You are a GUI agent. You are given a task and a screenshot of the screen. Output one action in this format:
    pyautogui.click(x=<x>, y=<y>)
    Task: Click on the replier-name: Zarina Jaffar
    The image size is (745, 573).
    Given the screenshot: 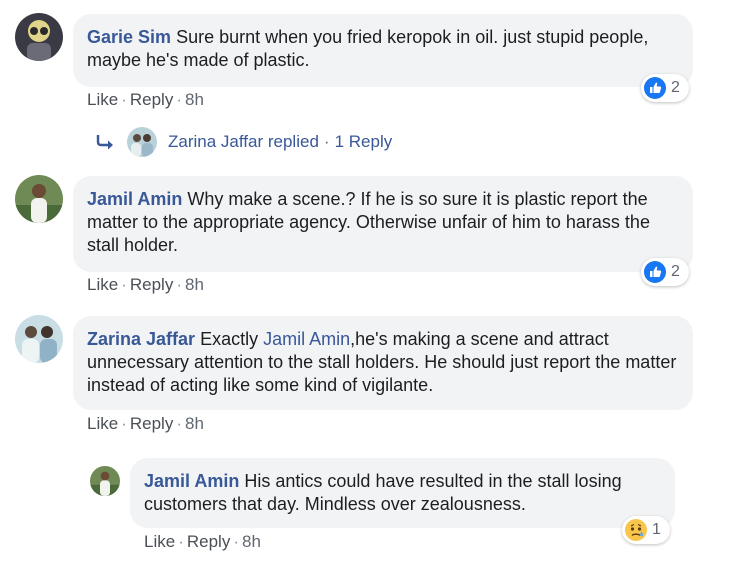 What is the action you would take?
    pyautogui.click(x=215, y=142)
    